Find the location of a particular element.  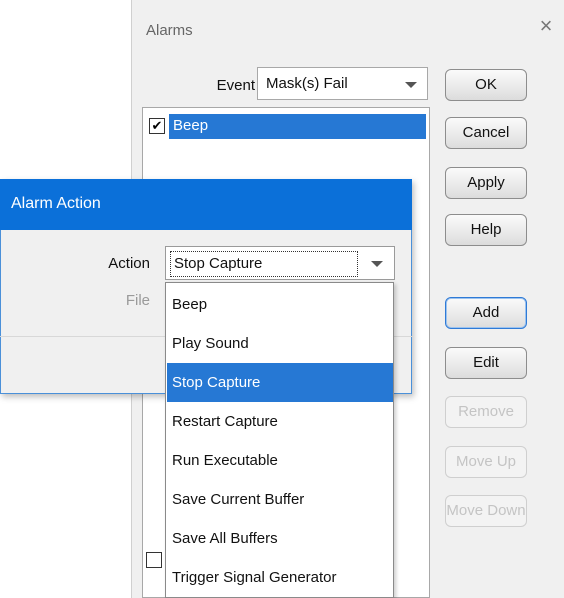

beep-checkbox: ✔ is located at coordinates (157, 126).